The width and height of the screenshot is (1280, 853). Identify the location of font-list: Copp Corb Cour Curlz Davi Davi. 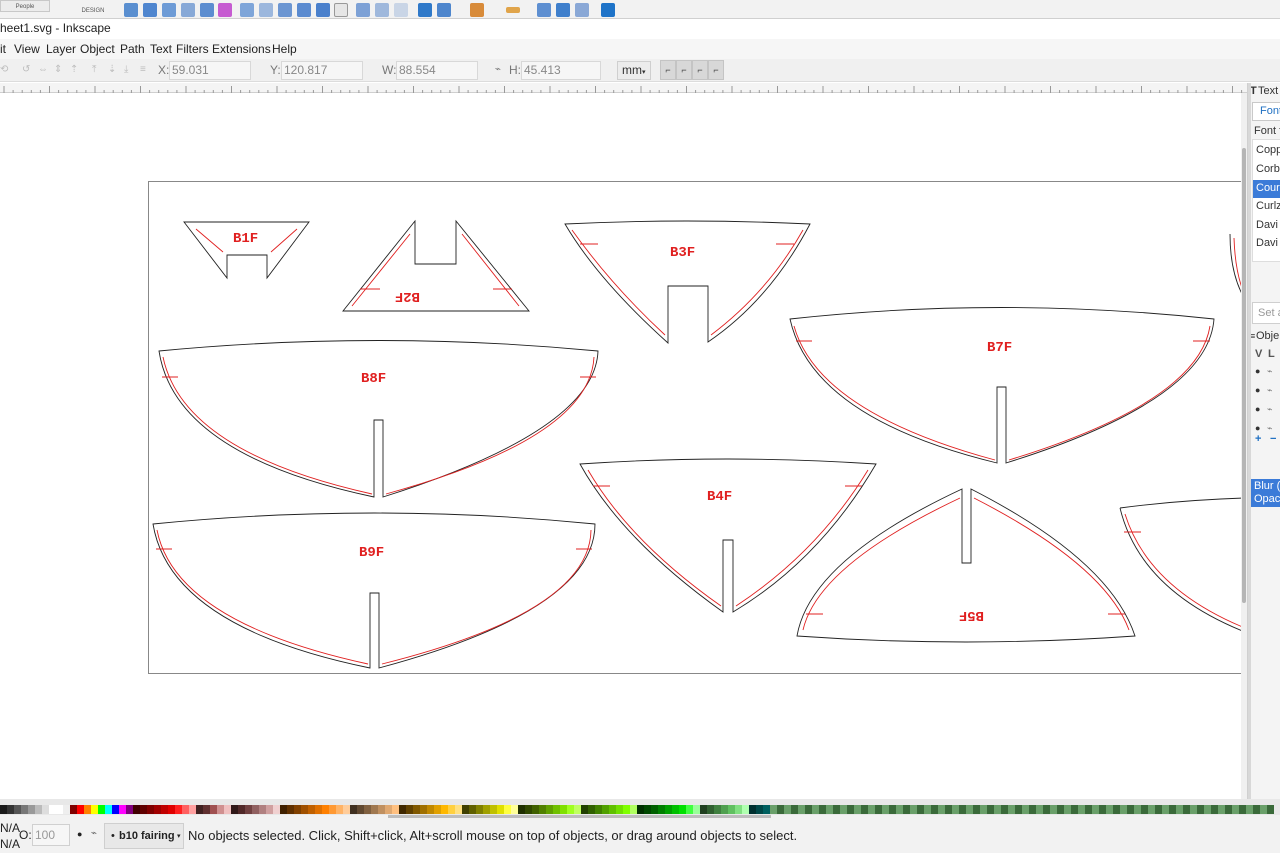
(1266, 200).